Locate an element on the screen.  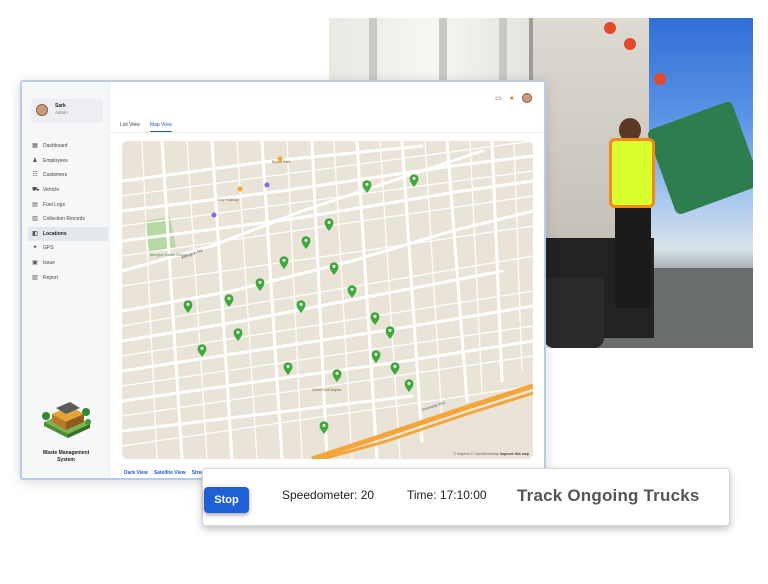
track-title: Track Ongoing Trucks is located at coordinates (608, 495).